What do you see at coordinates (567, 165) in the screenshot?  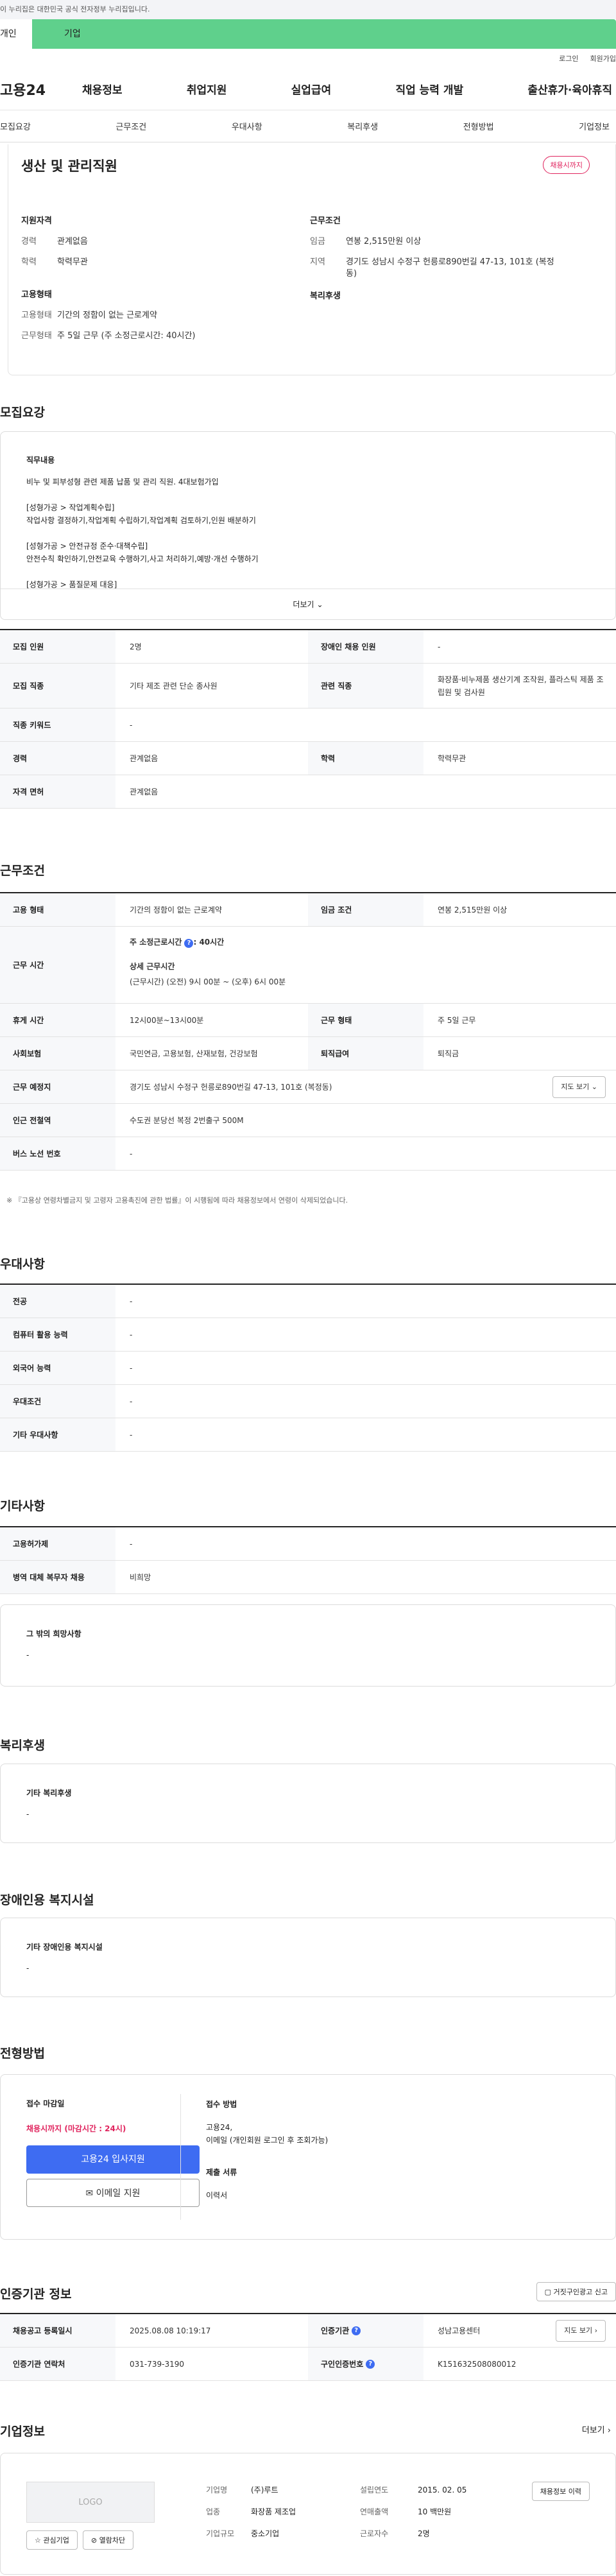 I see `deadline-badge: 채용시까지` at bounding box center [567, 165].